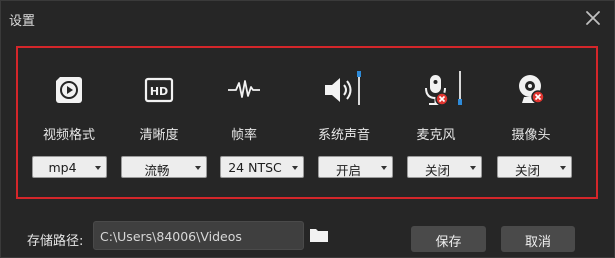 The width and height of the screenshot is (615, 258). Describe the element at coordinates (531, 90) in the screenshot. I see `webcam-disabled-icon` at that location.